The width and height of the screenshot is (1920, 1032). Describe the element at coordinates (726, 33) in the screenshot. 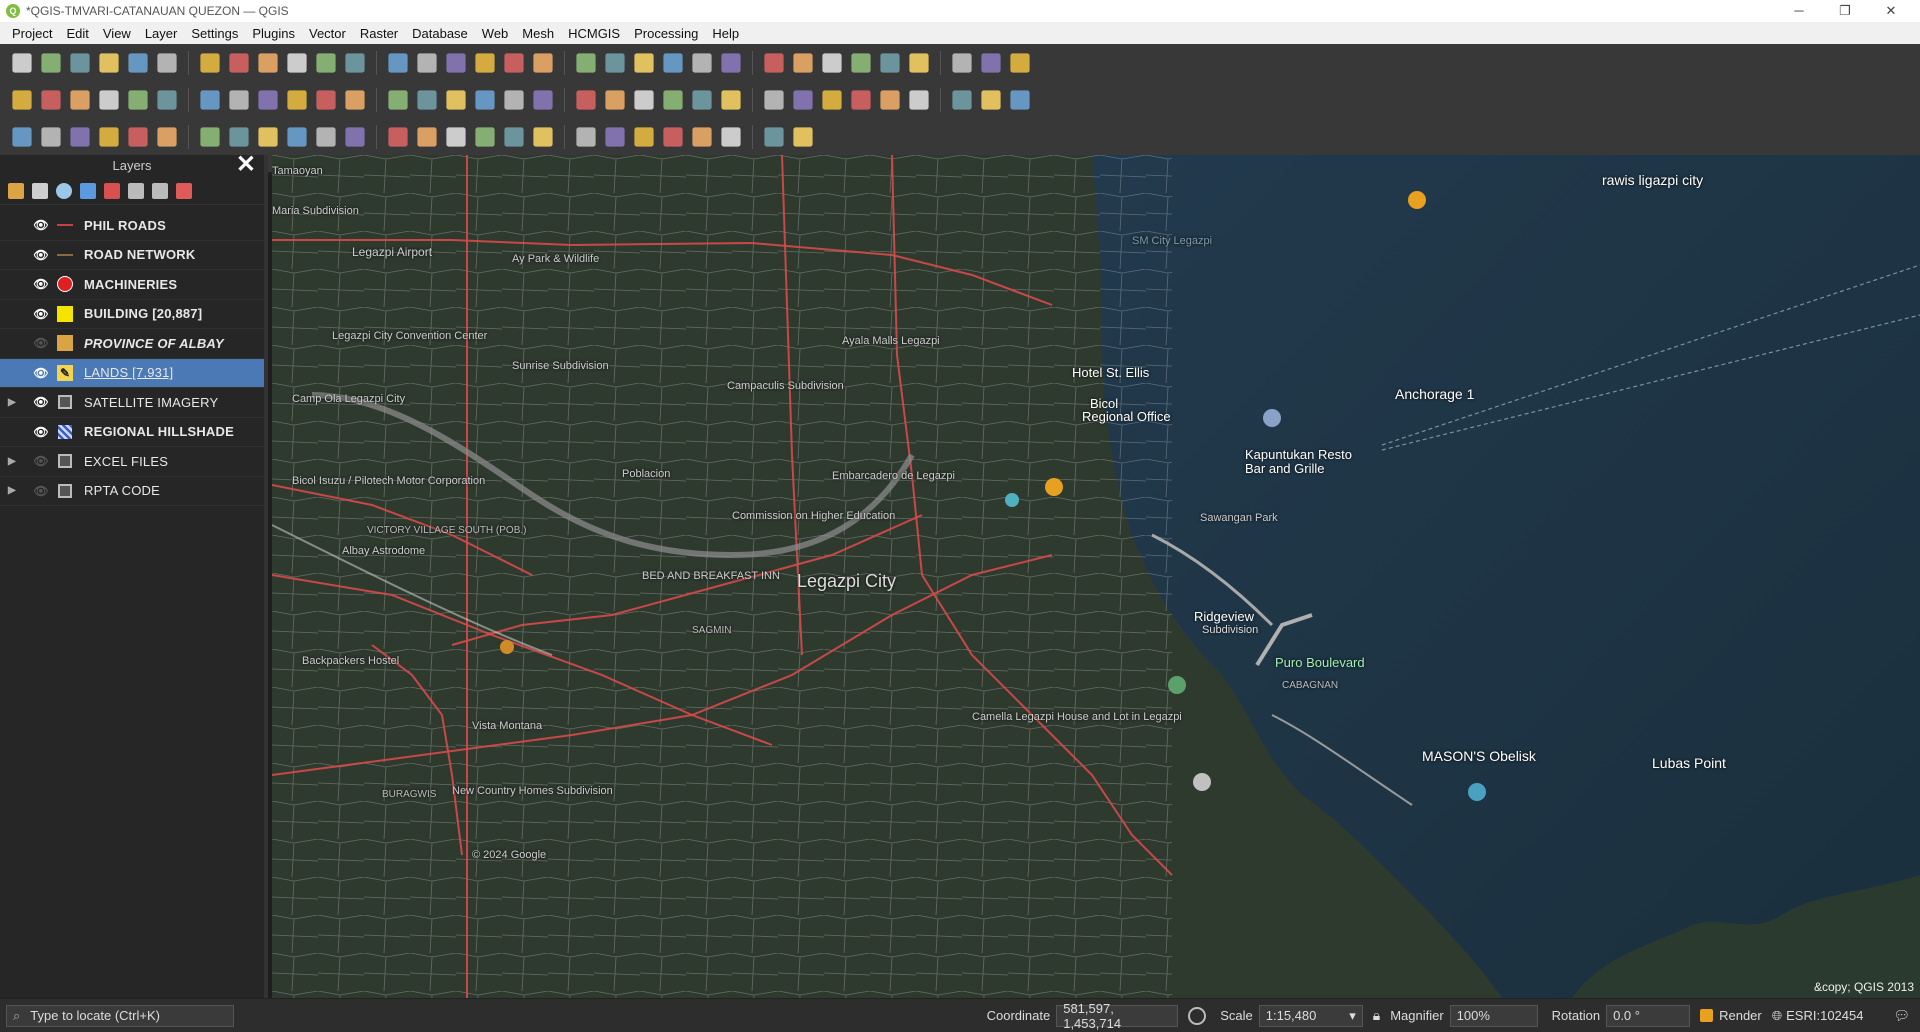

I see `menu-help: Help` at that location.